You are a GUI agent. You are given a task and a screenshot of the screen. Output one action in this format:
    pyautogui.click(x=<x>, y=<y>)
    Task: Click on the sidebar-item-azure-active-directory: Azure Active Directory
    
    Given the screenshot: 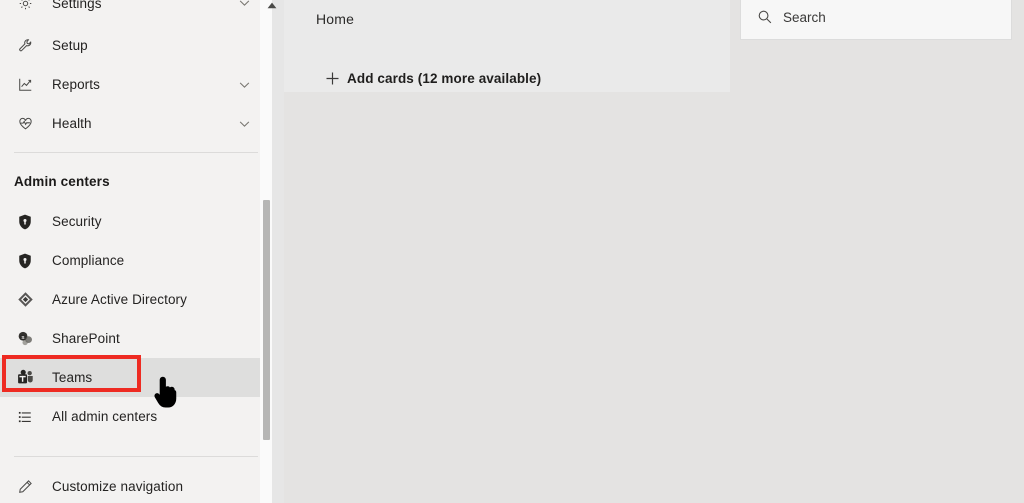 What is the action you would take?
    pyautogui.click(x=136, y=299)
    